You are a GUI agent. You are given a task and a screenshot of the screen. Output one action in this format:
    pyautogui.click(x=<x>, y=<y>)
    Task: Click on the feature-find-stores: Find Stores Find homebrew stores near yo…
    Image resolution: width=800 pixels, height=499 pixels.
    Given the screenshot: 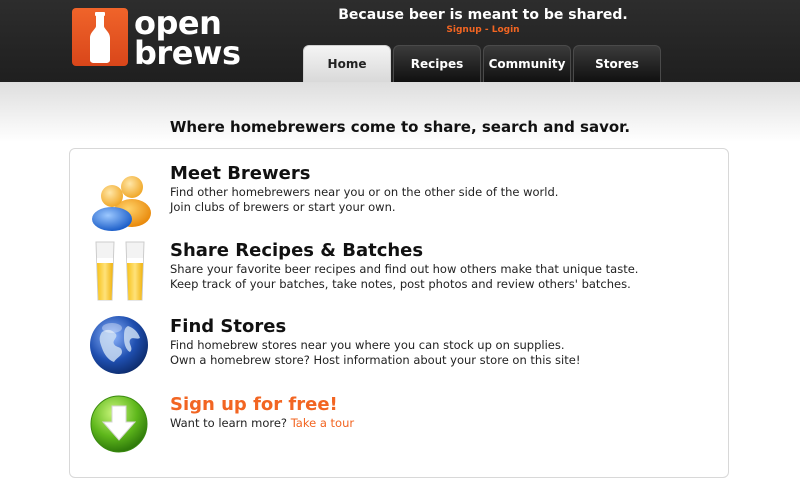 What is the action you would take?
    pyautogui.click(x=370, y=351)
    